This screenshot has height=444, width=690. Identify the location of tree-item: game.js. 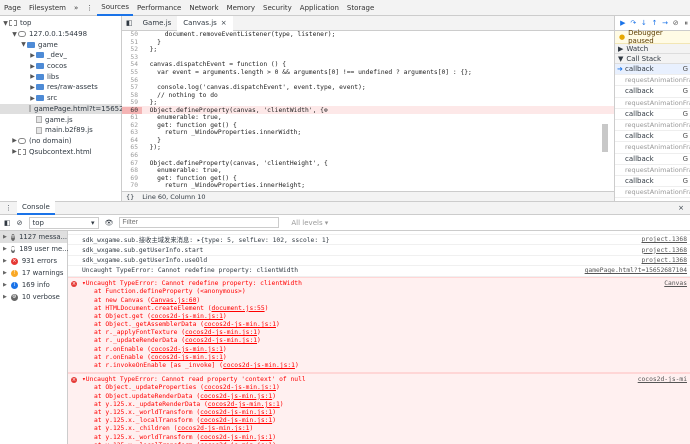
(60, 119).